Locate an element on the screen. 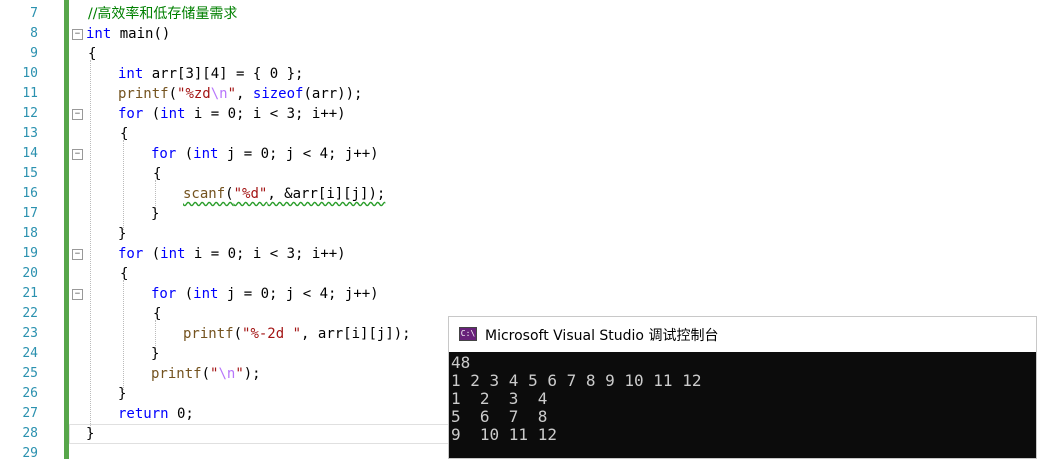  line-number: 10 is located at coordinates (30, 73).